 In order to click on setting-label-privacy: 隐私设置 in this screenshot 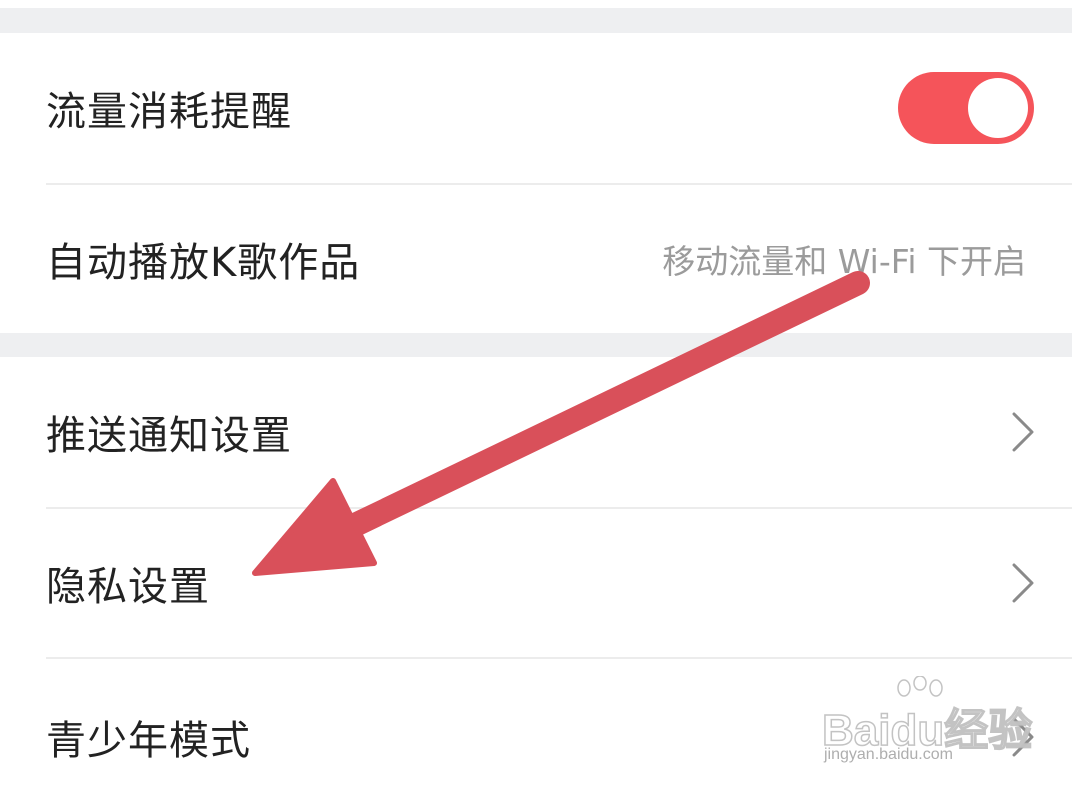, I will do `click(128, 587)`.